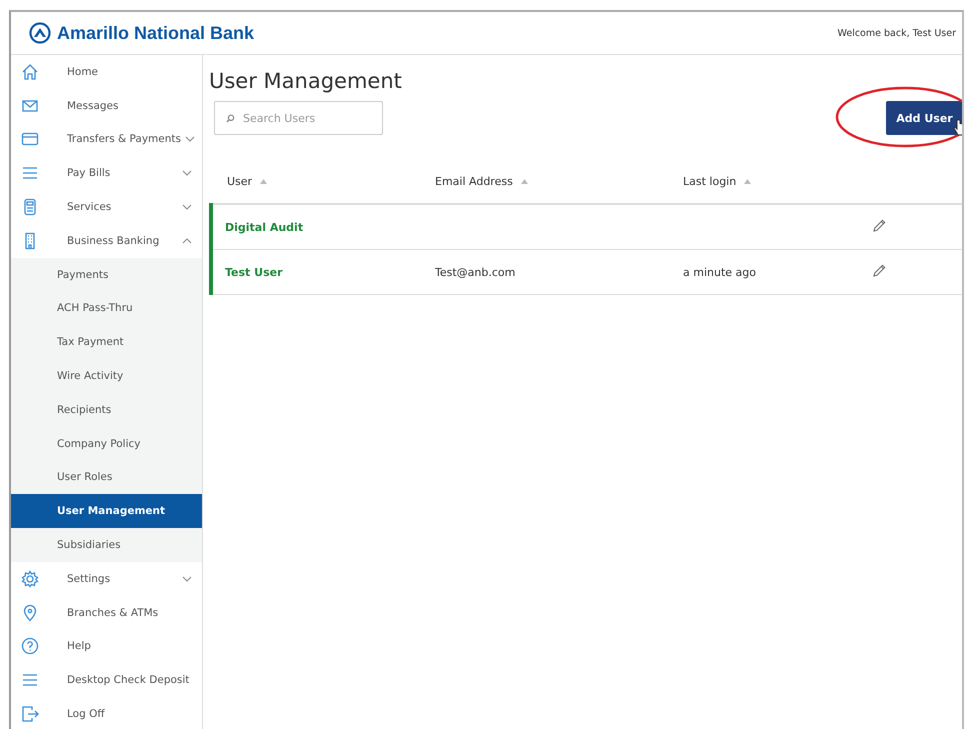 Image resolution: width=974 pixels, height=729 pixels. I want to click on user-name-link: Test User, so click(254, 272).